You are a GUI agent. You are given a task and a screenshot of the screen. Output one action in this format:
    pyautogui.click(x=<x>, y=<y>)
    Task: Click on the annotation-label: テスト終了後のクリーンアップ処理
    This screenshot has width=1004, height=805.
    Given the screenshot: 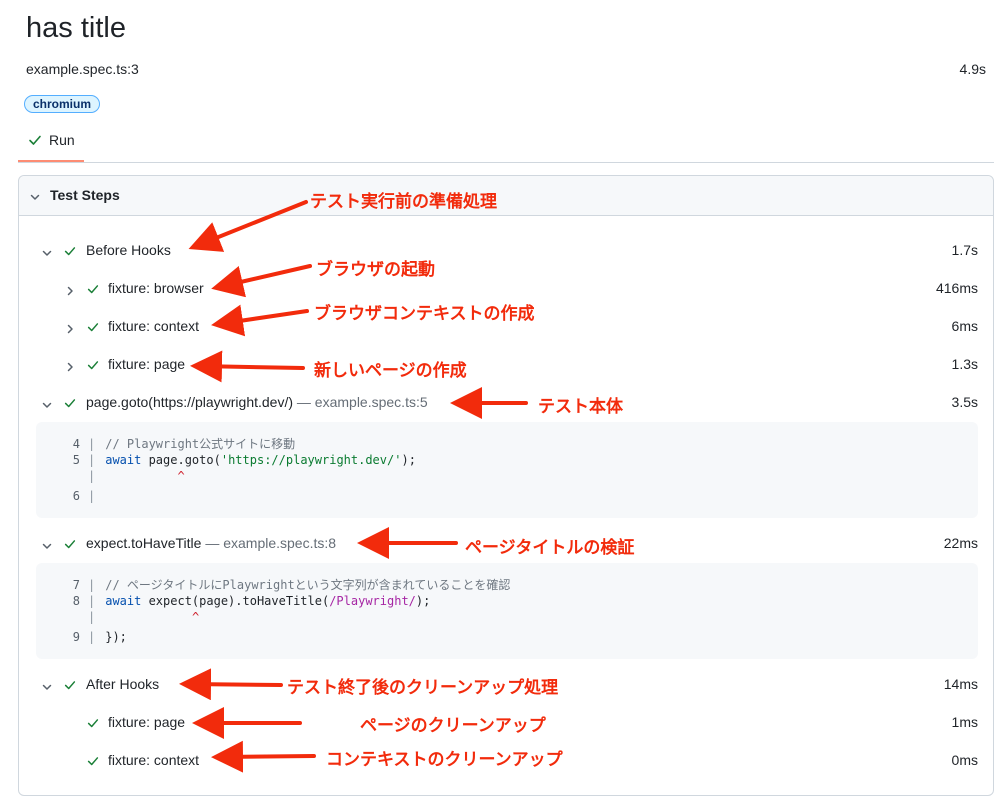 What is the action you would take?
    pyautogui.click(x=423, y=687)
    